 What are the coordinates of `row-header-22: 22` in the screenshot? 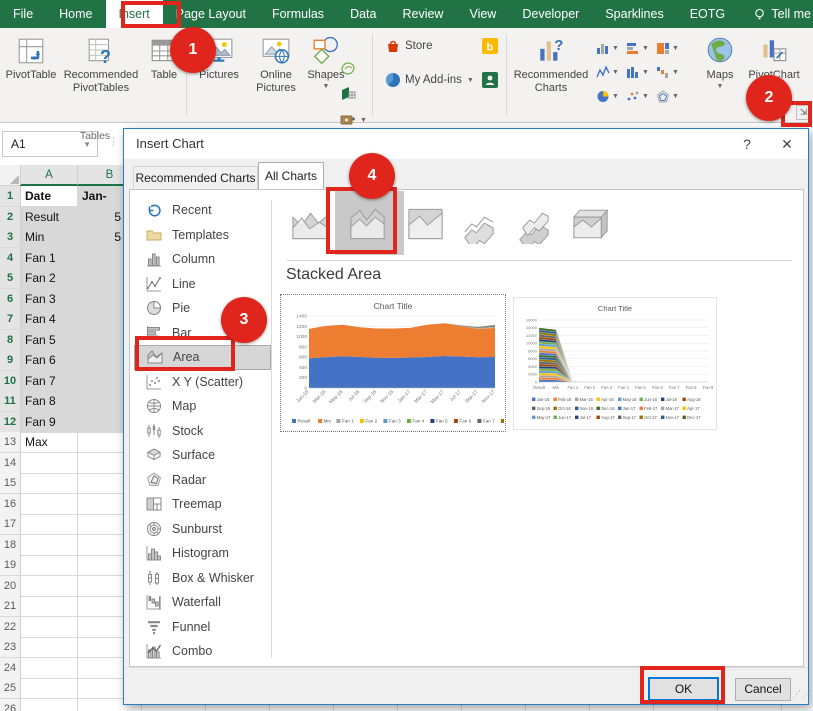 It's located at (10, 627).